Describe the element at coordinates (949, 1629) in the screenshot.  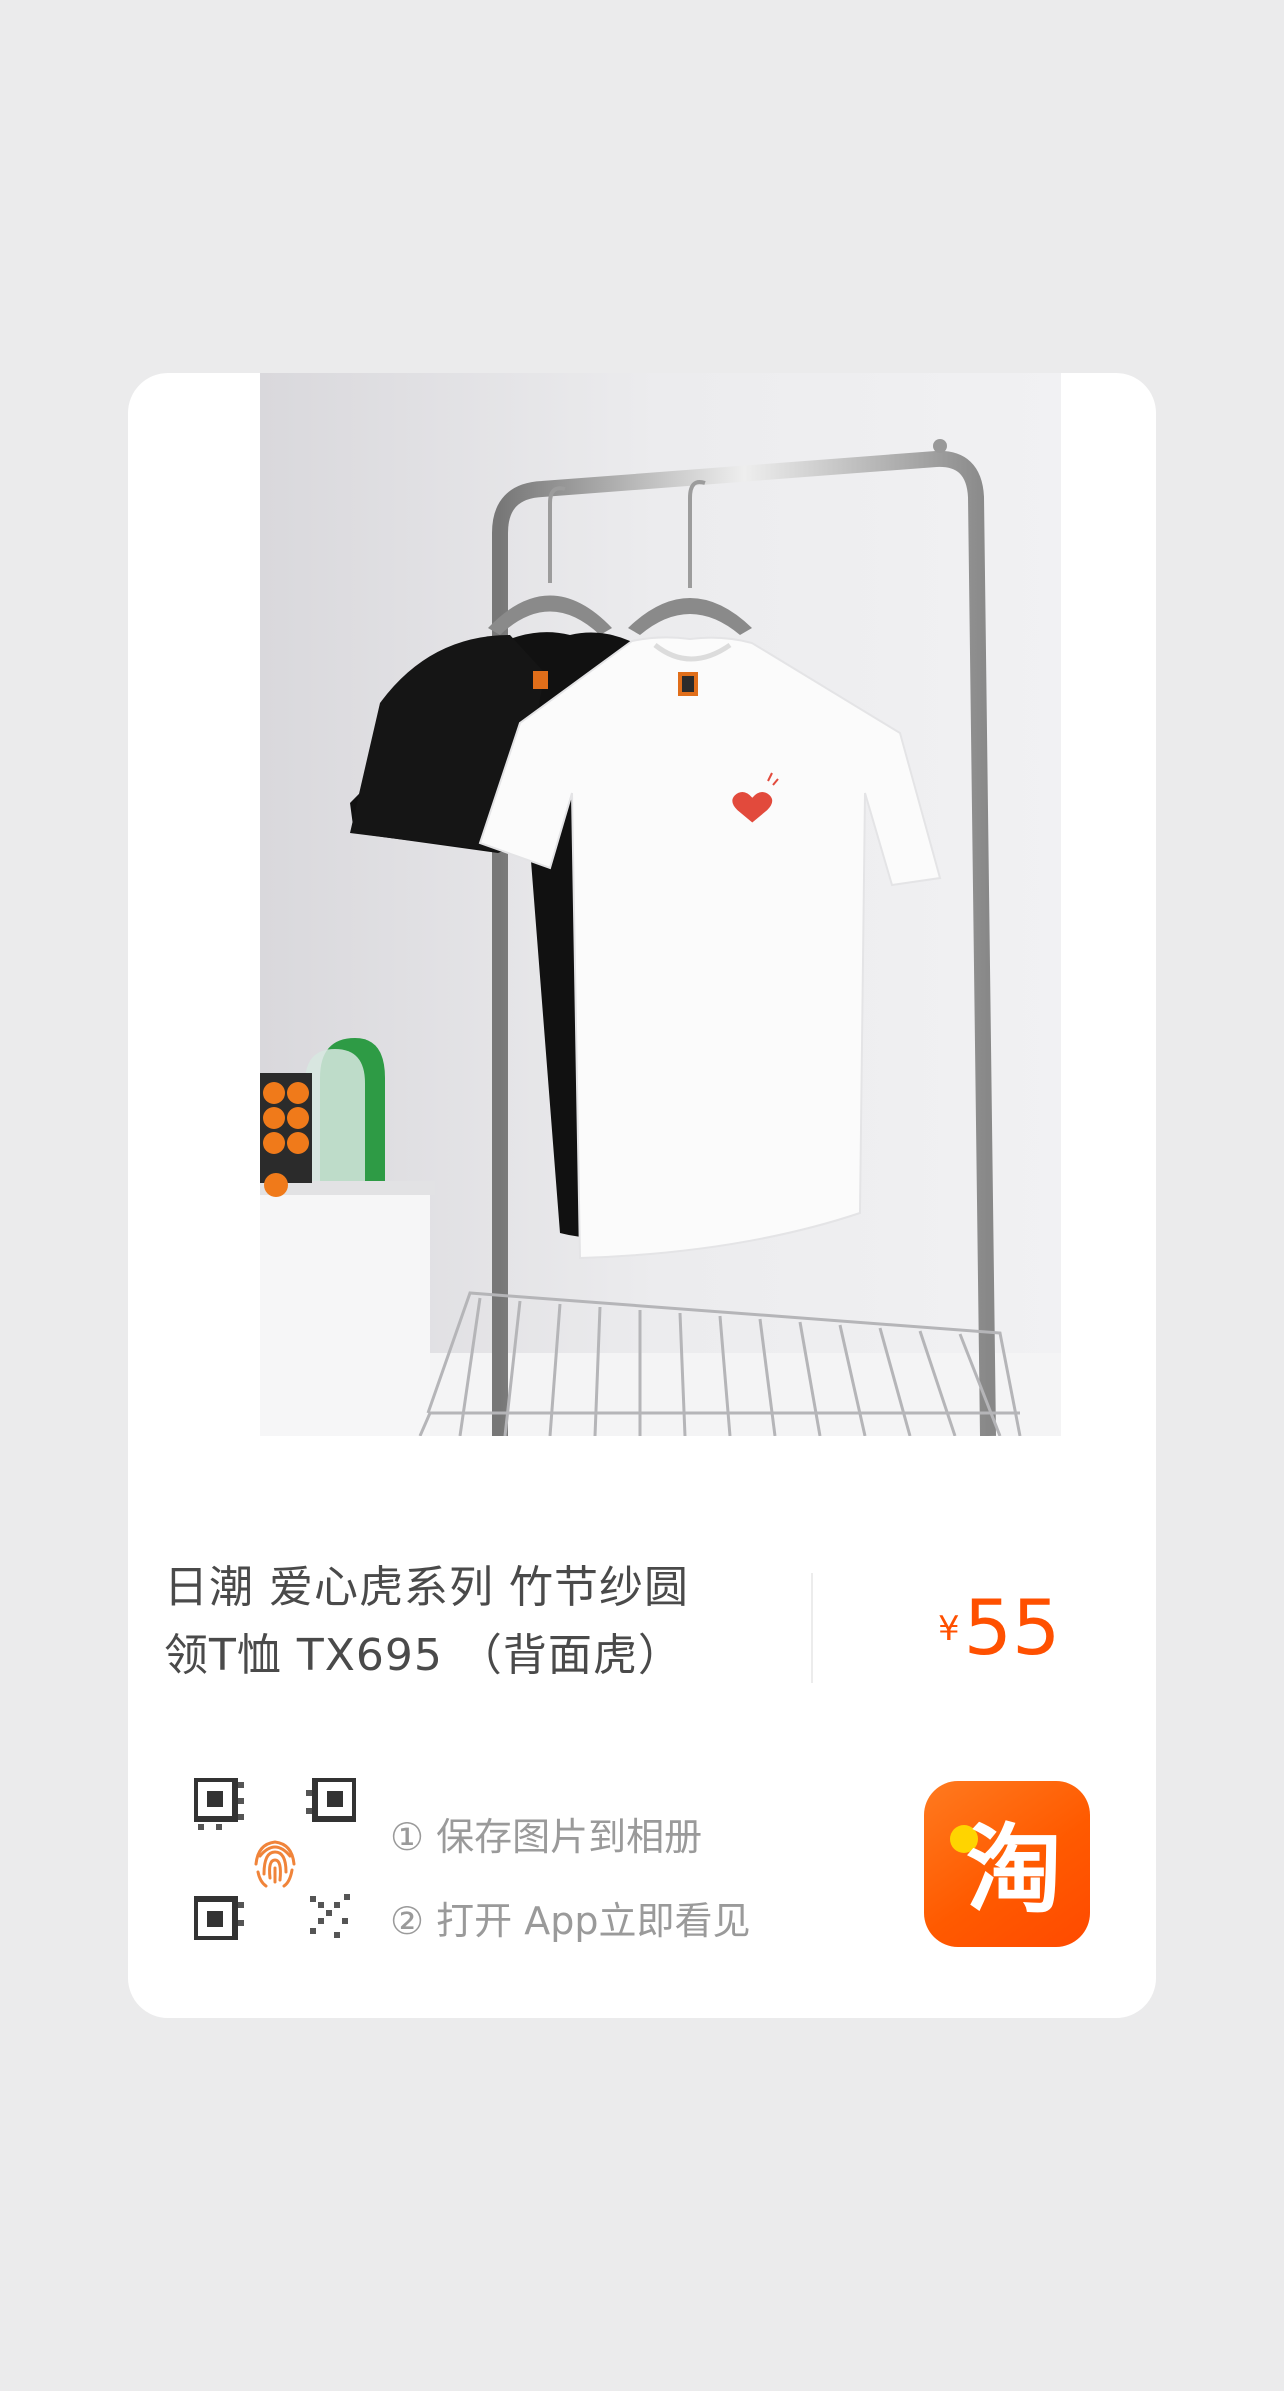
I see `currency-symbol: ¥` at that location.